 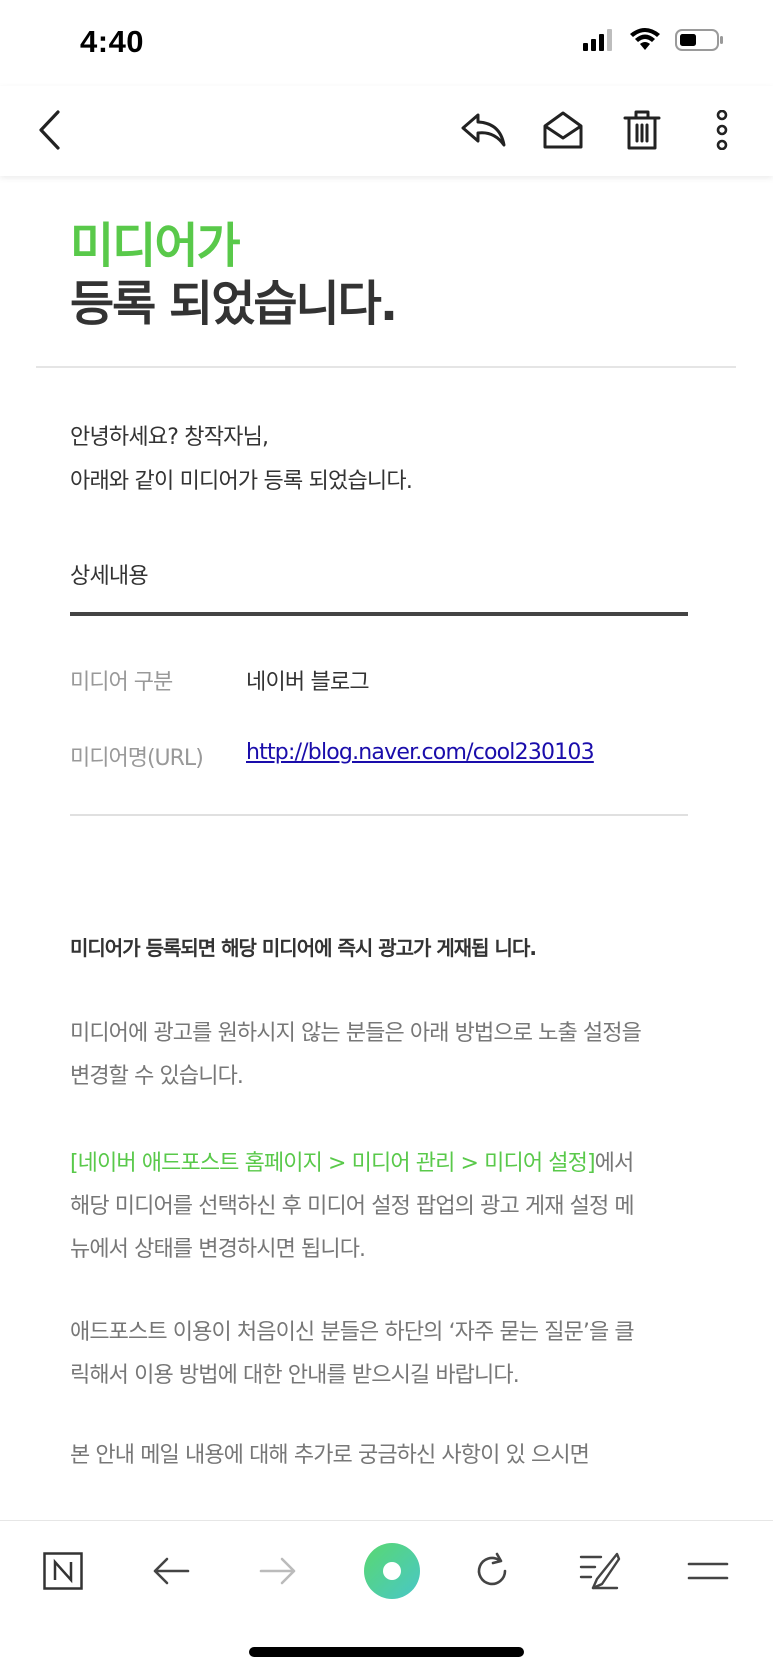 I want to click on more-vertical-icon, so click(x=722, y=131).